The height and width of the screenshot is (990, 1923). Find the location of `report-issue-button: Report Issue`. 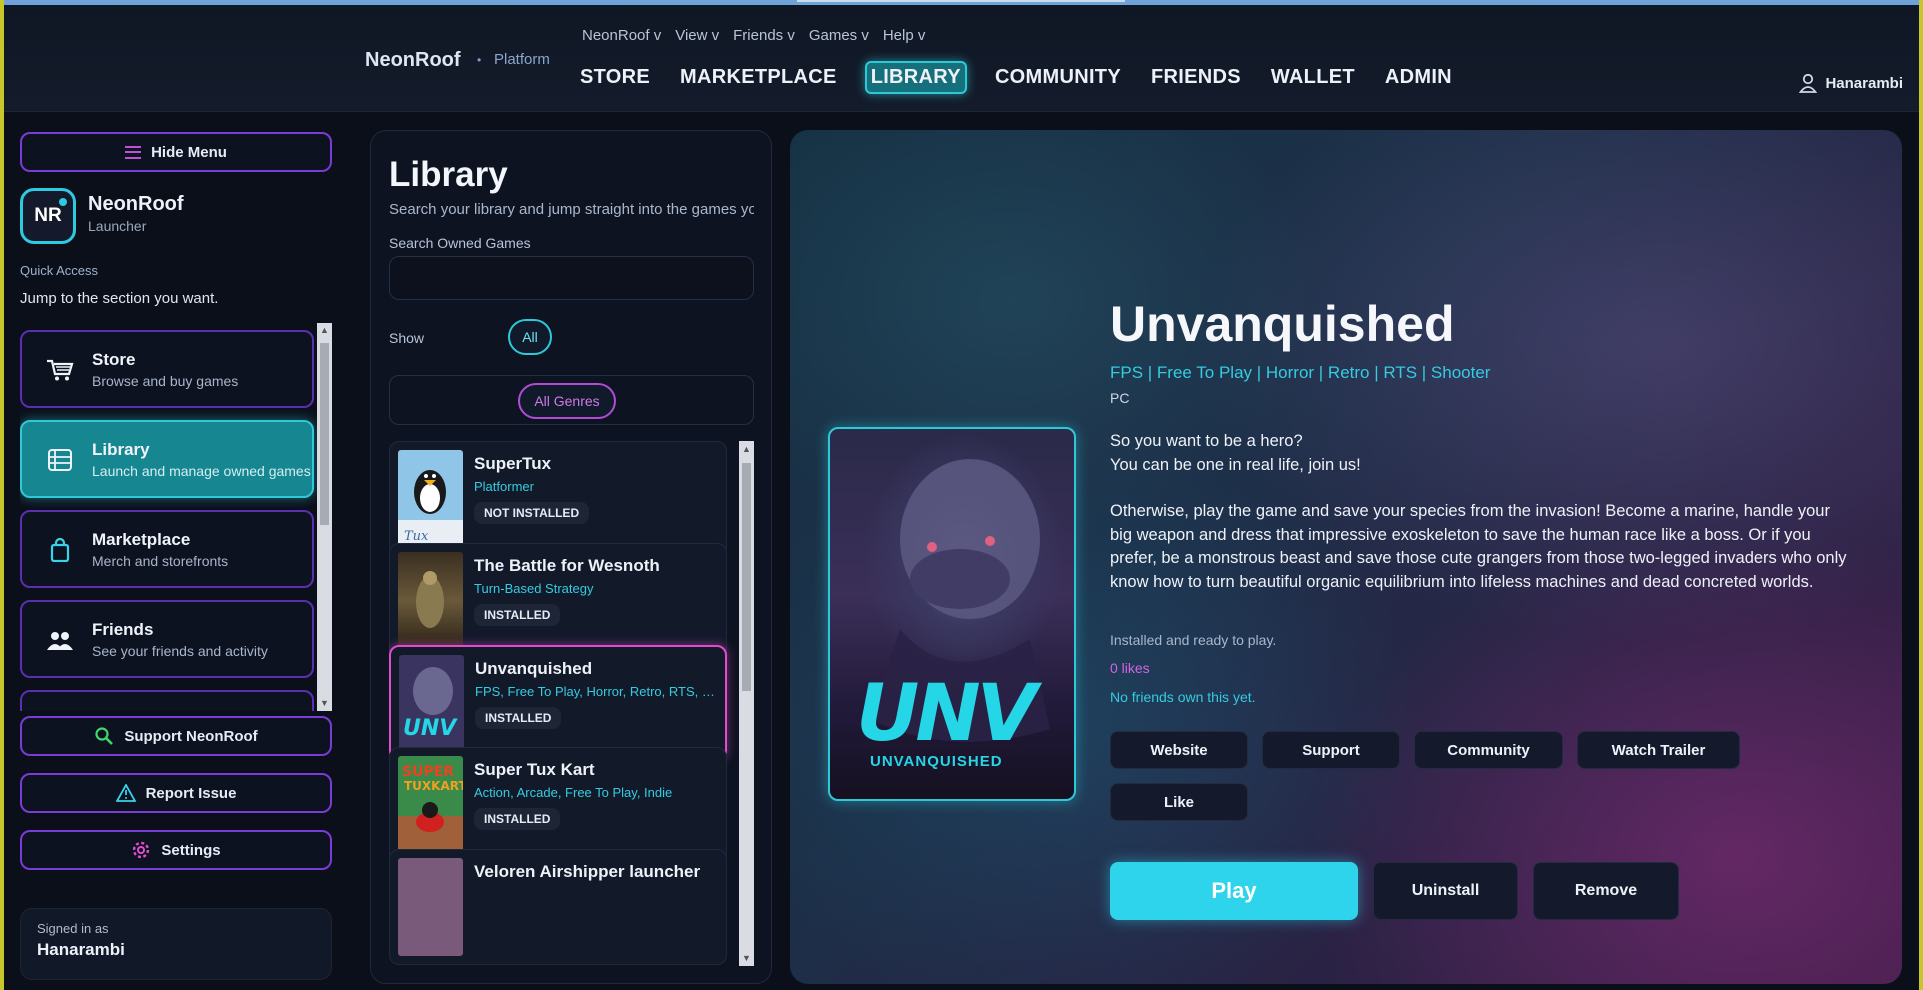

report-issue-button: Report Issue is located at coordinates (176, 793).